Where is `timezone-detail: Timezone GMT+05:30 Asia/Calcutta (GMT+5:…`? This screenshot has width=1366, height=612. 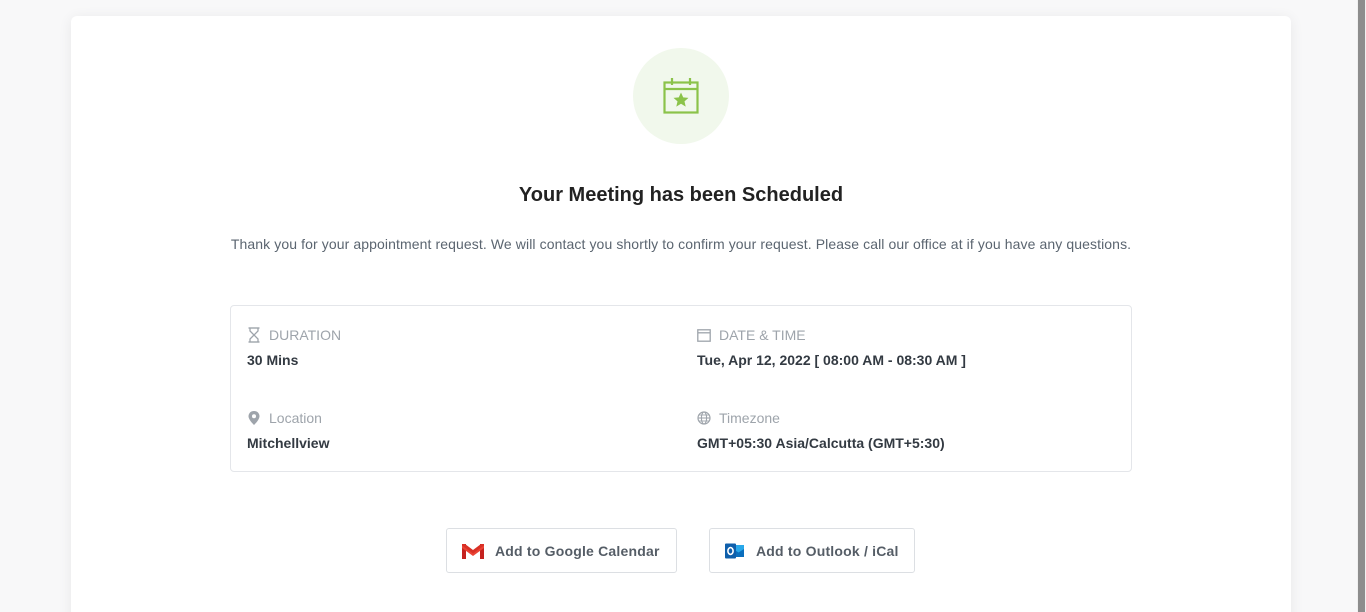
timezone-detail: Timezone GMT+05:30 Asia/Calcutta (GMT+5:… is located at coordinates (821, 430).